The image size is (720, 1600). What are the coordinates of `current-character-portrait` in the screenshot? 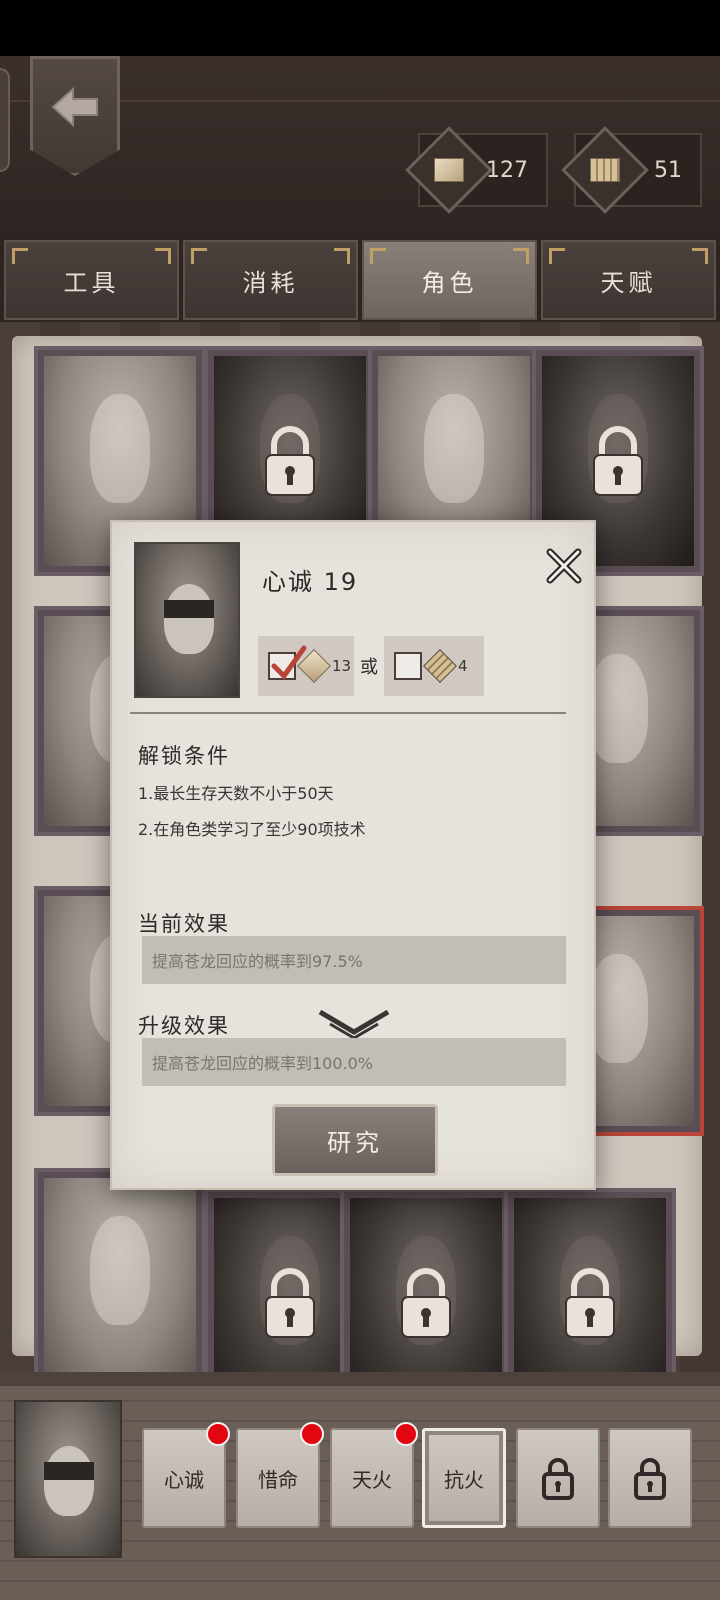 It's located at (68, 1479).